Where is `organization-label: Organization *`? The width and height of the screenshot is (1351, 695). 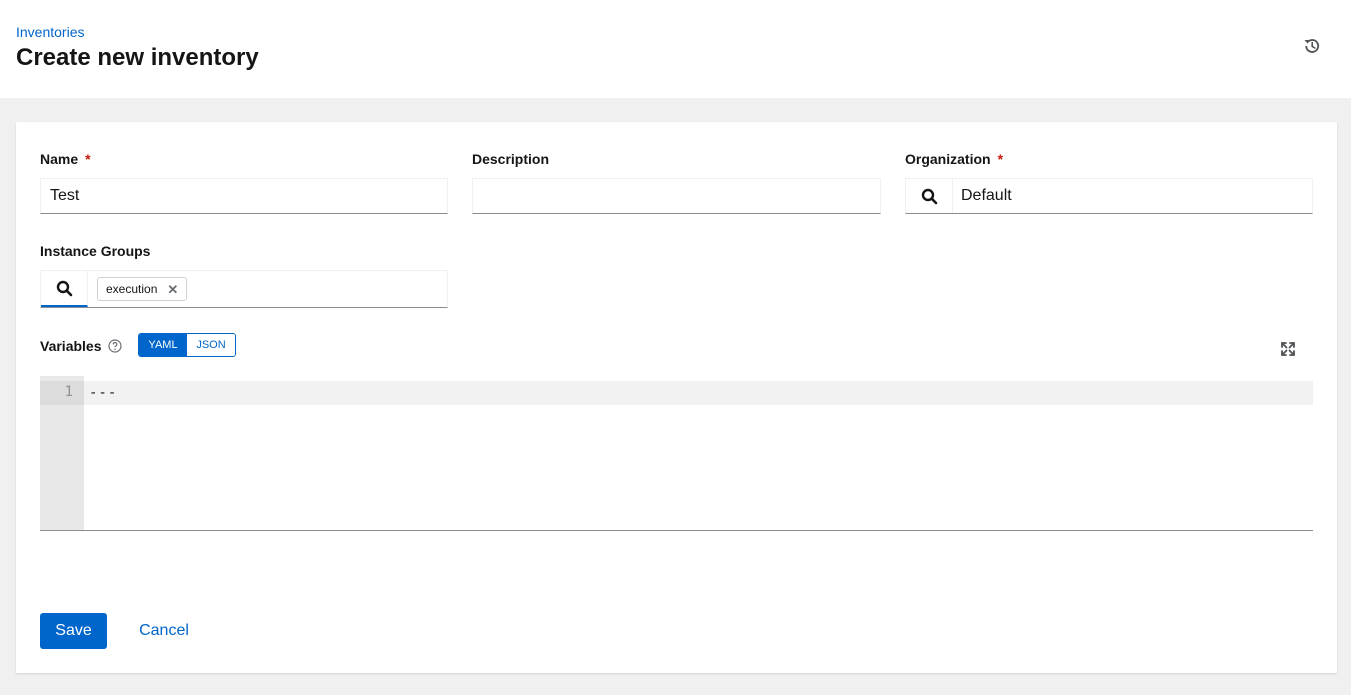
organization-label: Organization * is located at coordinates (954, 159).